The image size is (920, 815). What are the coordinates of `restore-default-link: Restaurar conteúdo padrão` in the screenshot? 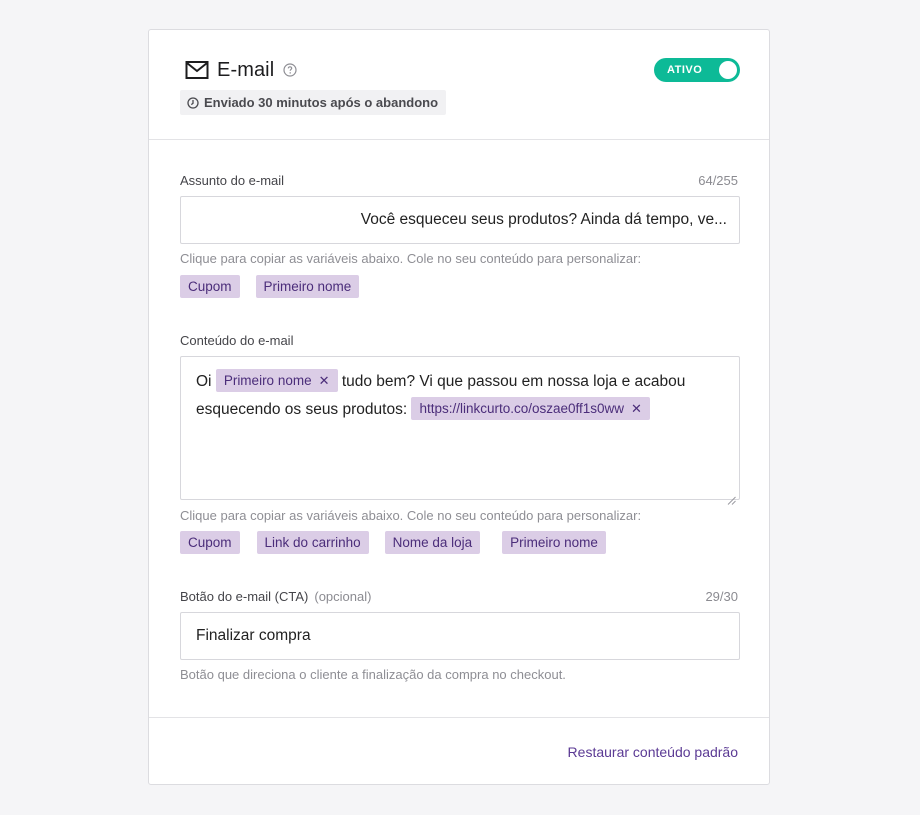 It's located at (653, 752).